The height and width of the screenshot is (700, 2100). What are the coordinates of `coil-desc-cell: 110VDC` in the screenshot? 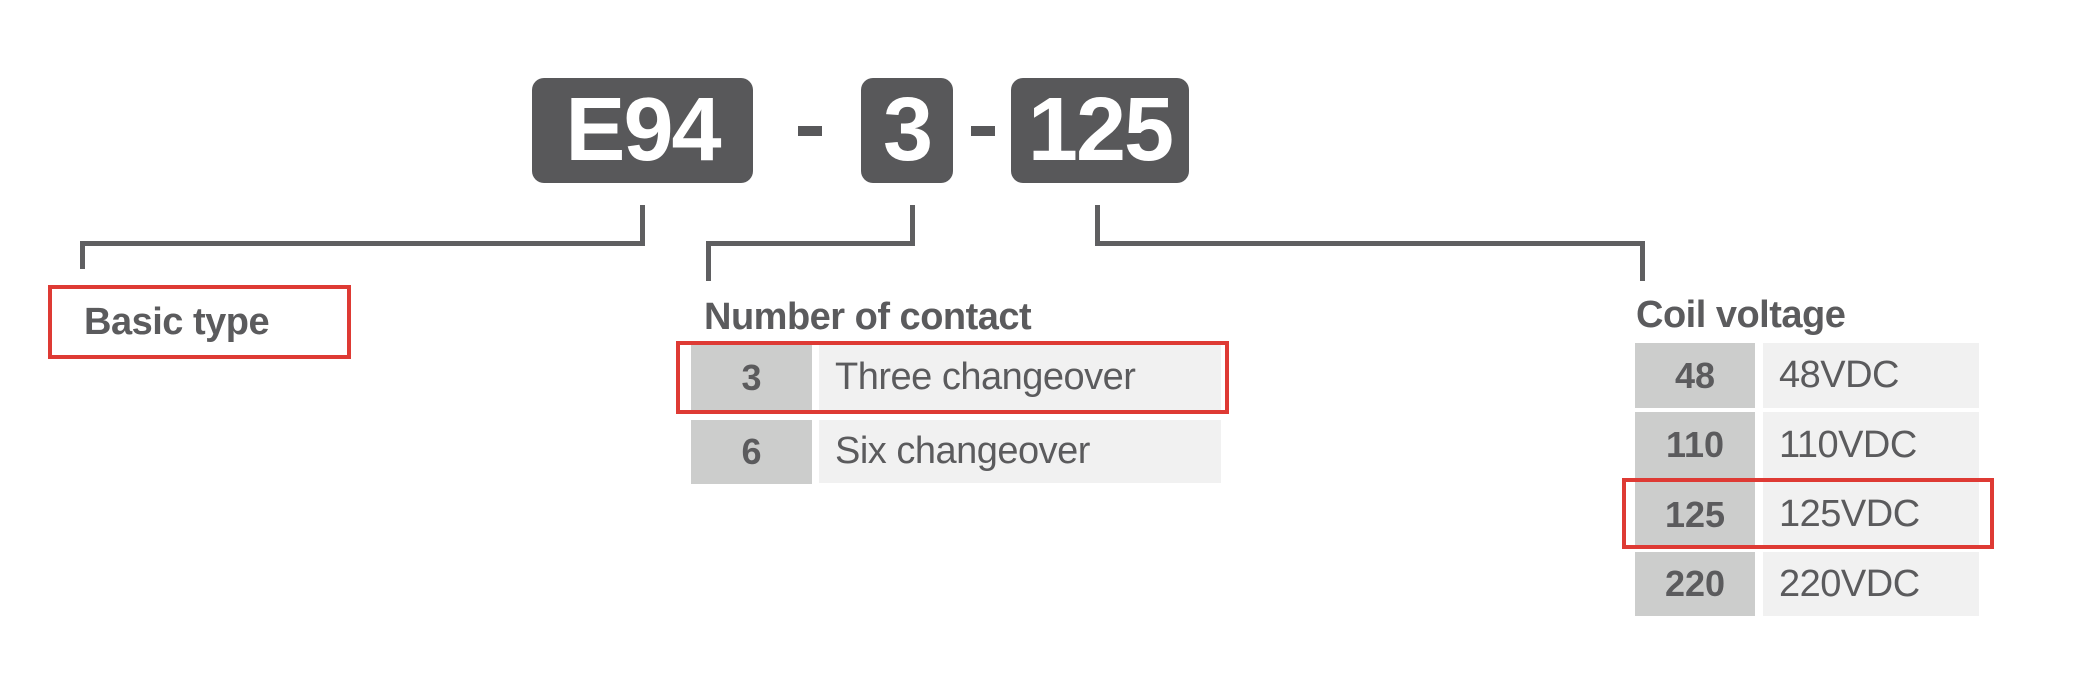 It's located at (1871, 445).